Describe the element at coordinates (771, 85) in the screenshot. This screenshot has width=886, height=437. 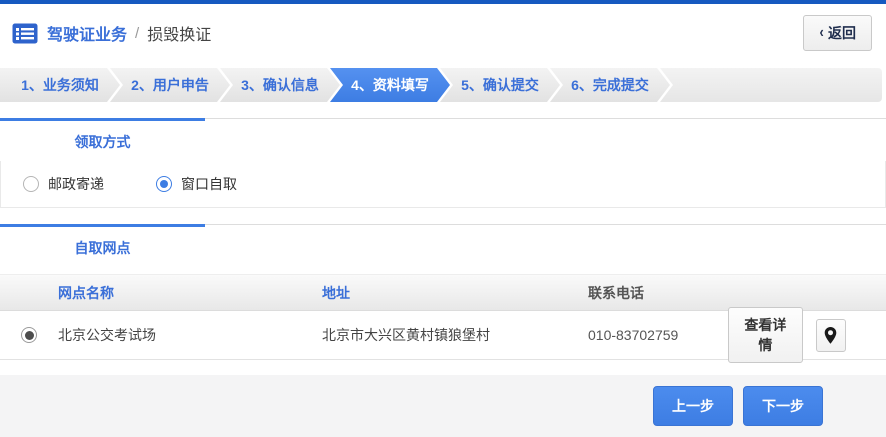
I see `step-bar-filler` at that location.